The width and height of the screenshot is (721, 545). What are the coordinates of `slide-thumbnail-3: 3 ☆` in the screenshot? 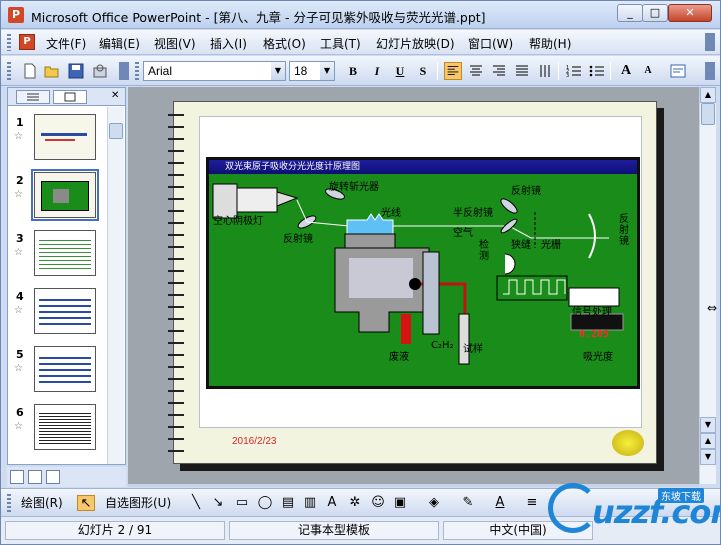 It's located at (65, 259).